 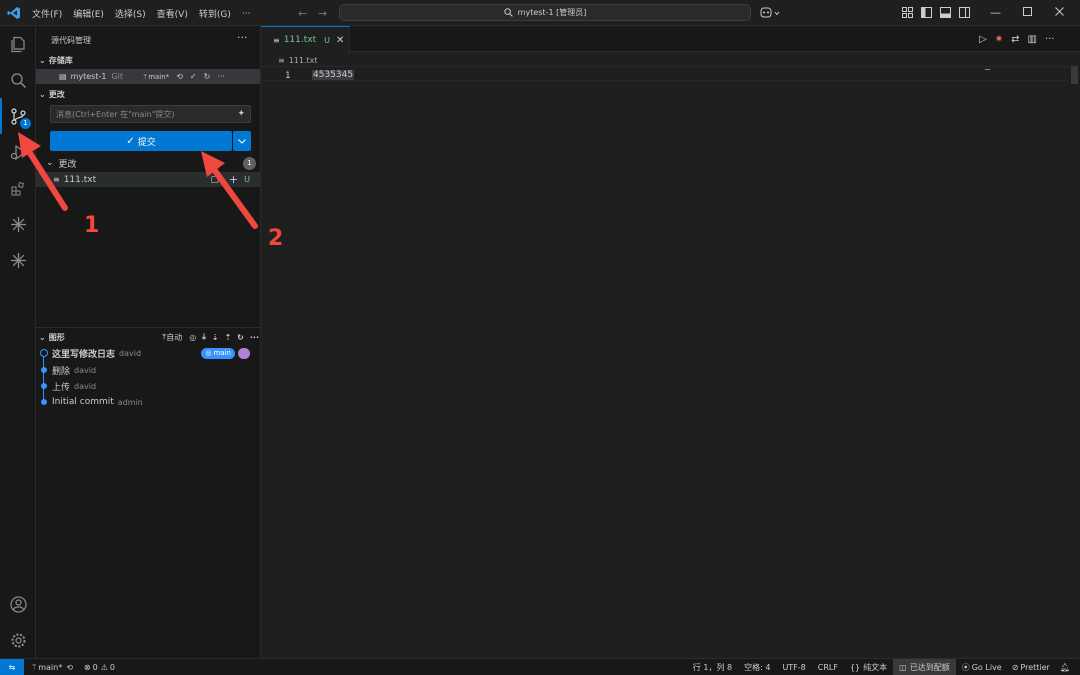 I want to click on error-count: 0, so click(x=95, y=667).